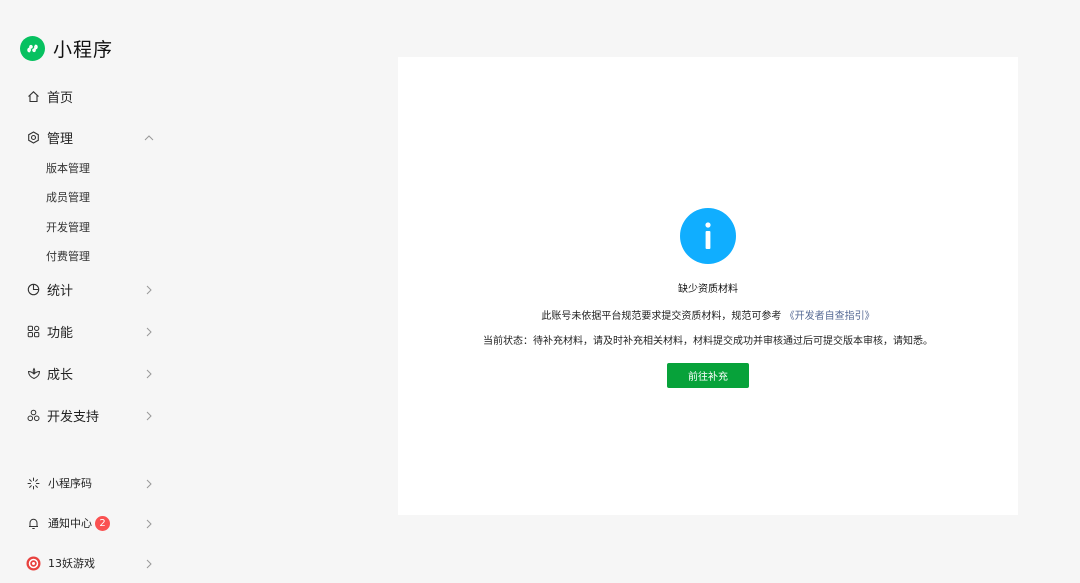 The height and width of the screenshot is (583, 1080). I want to click on home-icon, so click(33, 96).